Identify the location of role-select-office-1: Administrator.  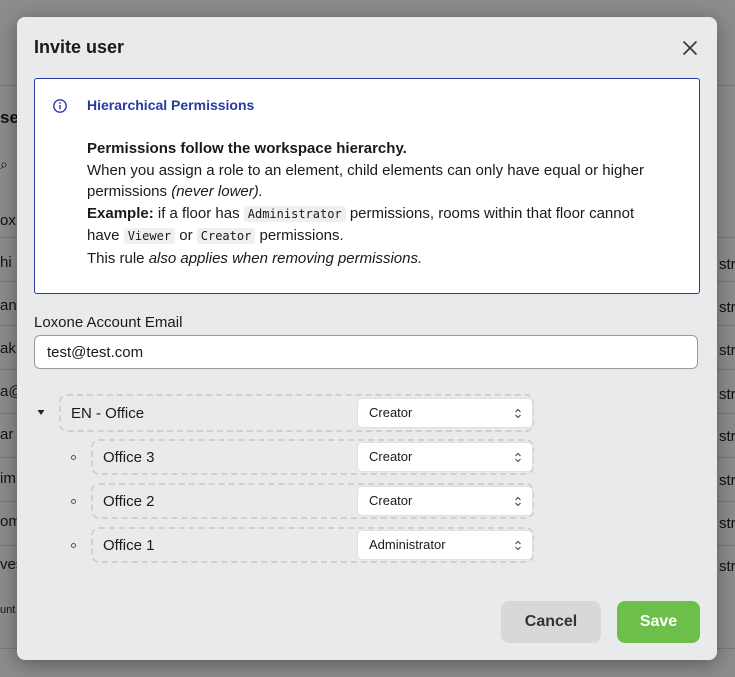
(445, 545).